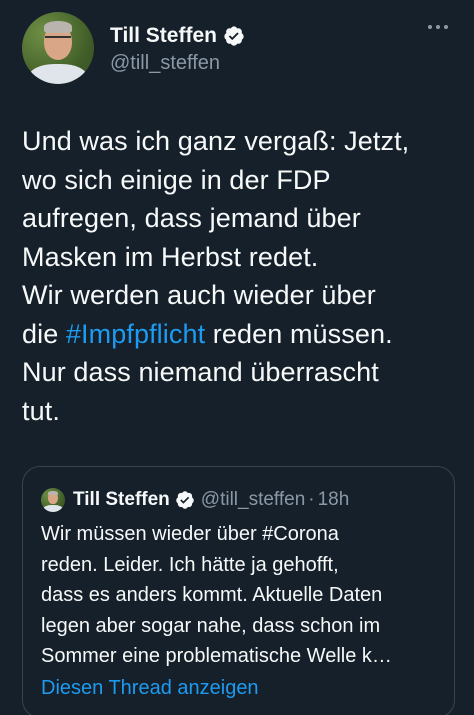 The image size is (474, 715). I want to click on tweet-text-line: Wir werden auch wieder über, so click(244, 295).